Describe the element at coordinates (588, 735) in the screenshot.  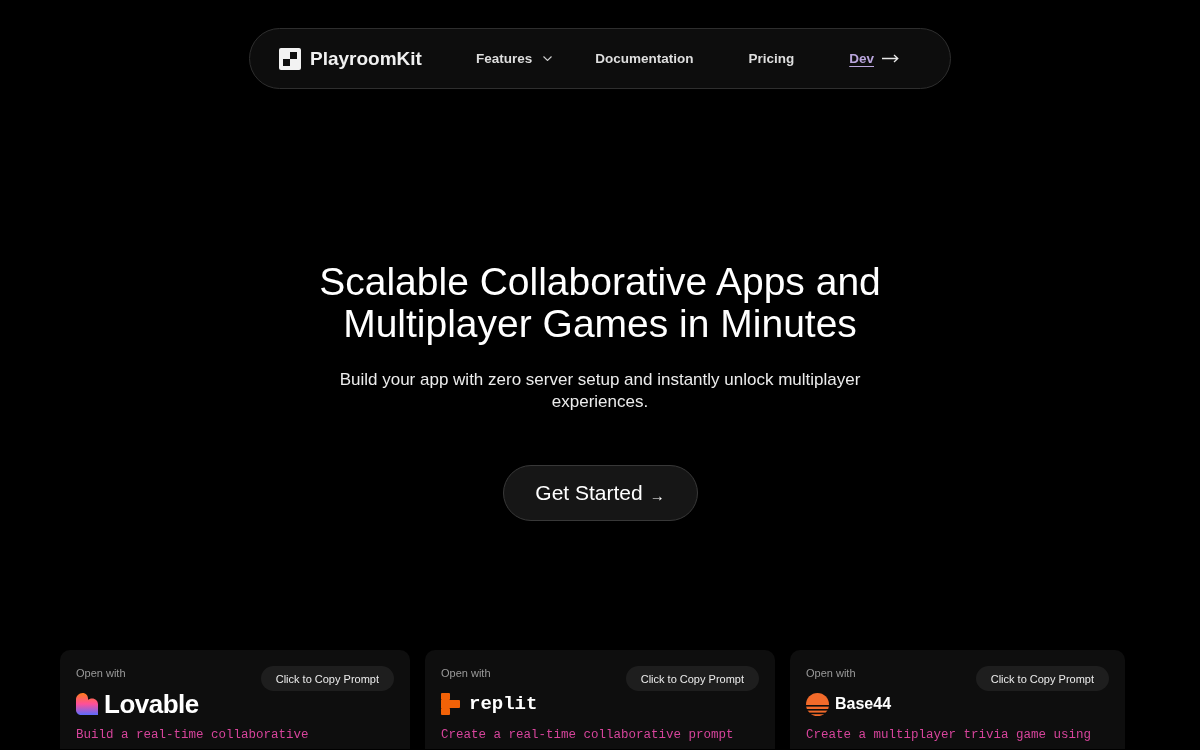
I see `prompt-text: Create a real-time collaborative prompt` at that location.